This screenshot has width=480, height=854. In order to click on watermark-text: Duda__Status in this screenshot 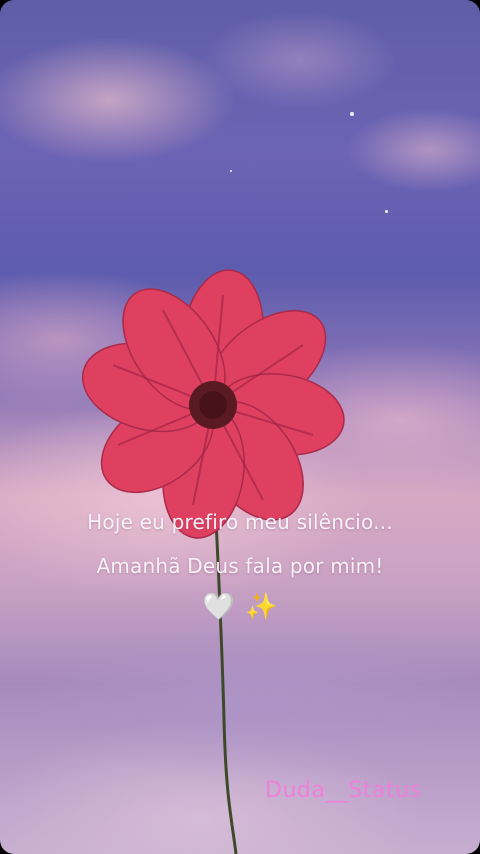, I will do `click(343, 790)`.